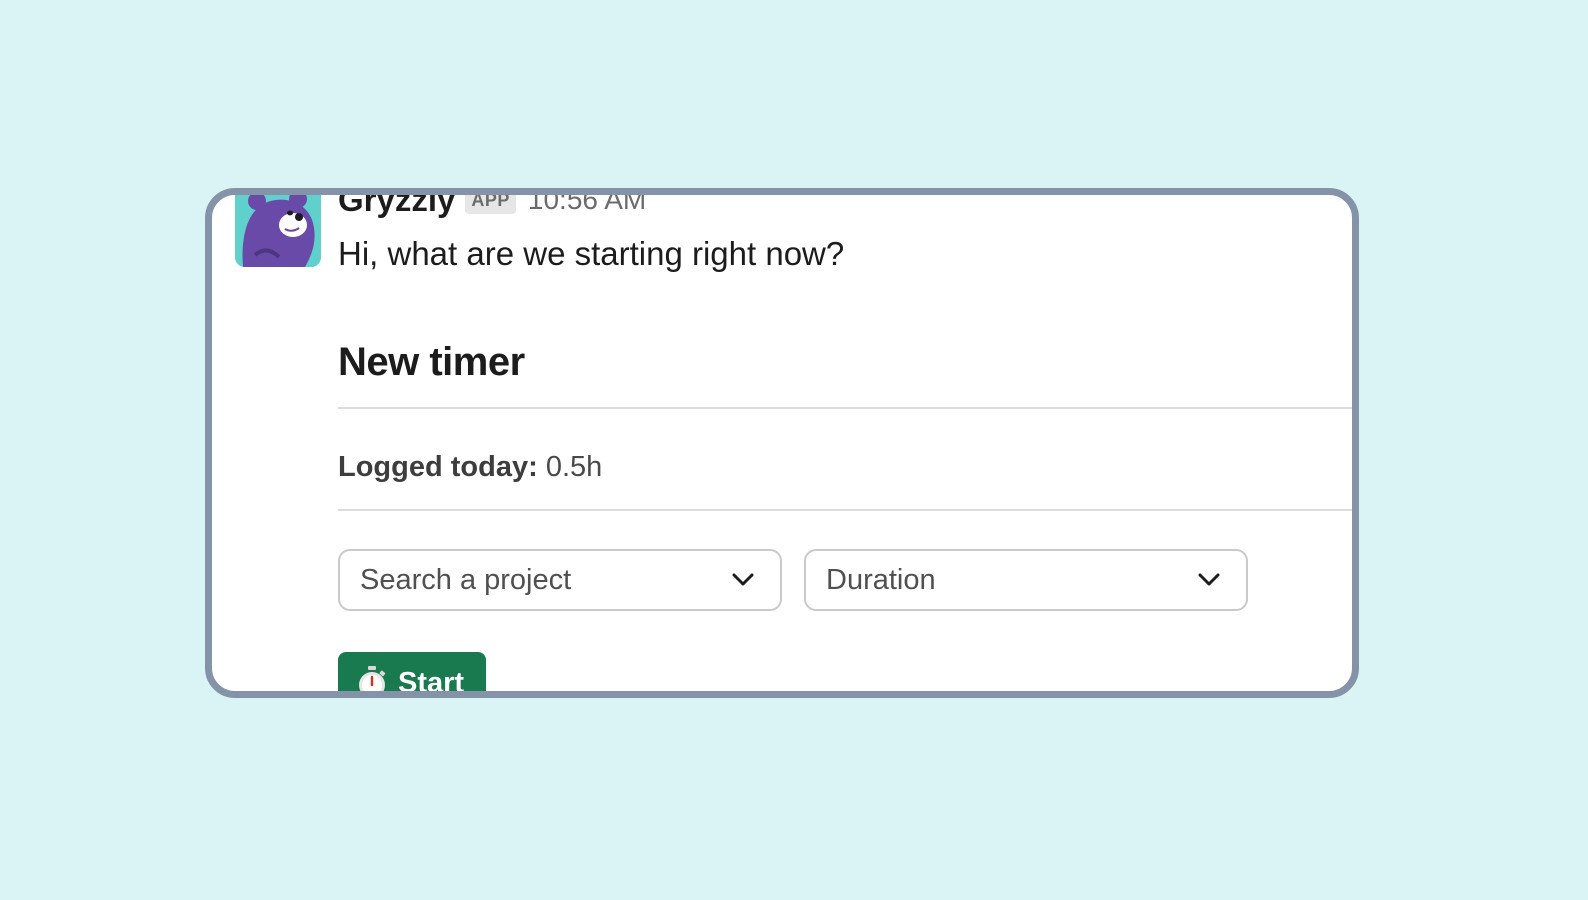 Image resolution: width=1588 pixels, height=900 pixels. What do you see at coordinates (881, 579) in the screenshot?
I see `duration-select-placeholder: Duration` at bounding box center [881, 579].